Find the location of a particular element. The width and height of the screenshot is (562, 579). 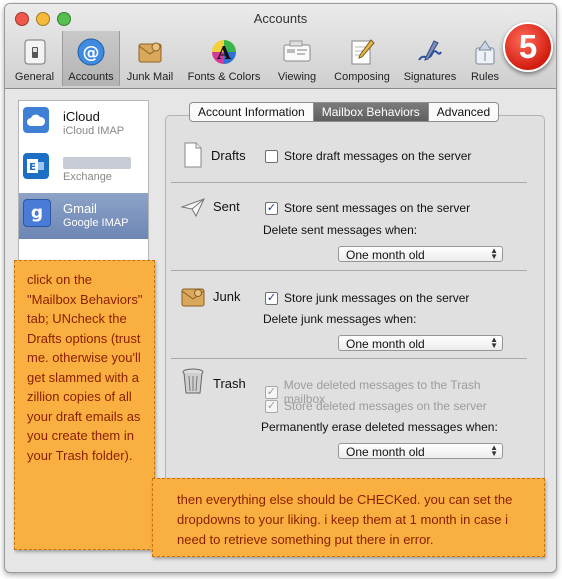

trash-can-icon is located at coordinates (193, 381).